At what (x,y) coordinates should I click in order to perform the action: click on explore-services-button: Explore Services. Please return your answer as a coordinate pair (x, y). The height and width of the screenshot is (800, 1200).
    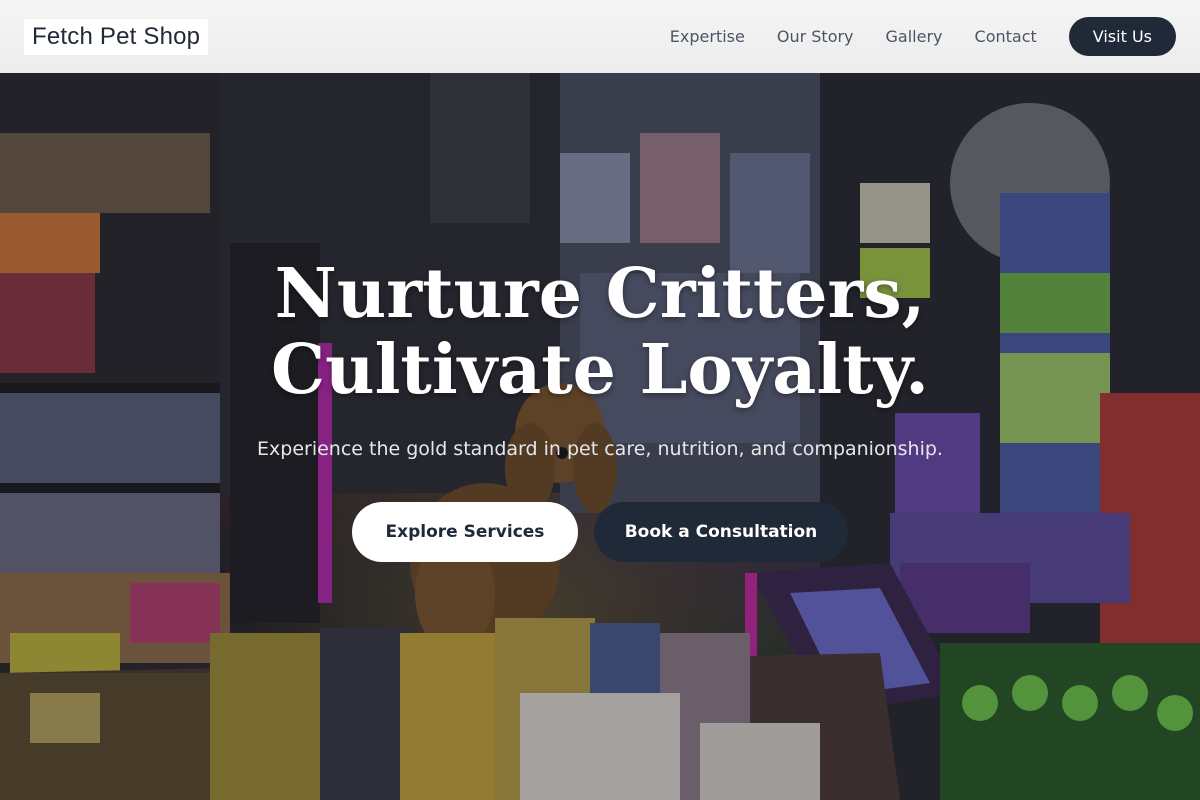
    Looking at the image, I should click on (465, 532).